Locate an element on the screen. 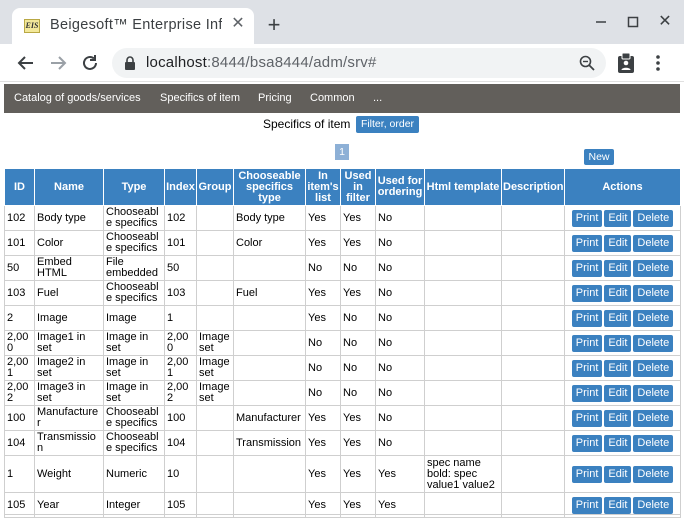 The width and height of the screenshot is (684, 520). window-close-icon: ✕ is located at coordinates (665, 22).